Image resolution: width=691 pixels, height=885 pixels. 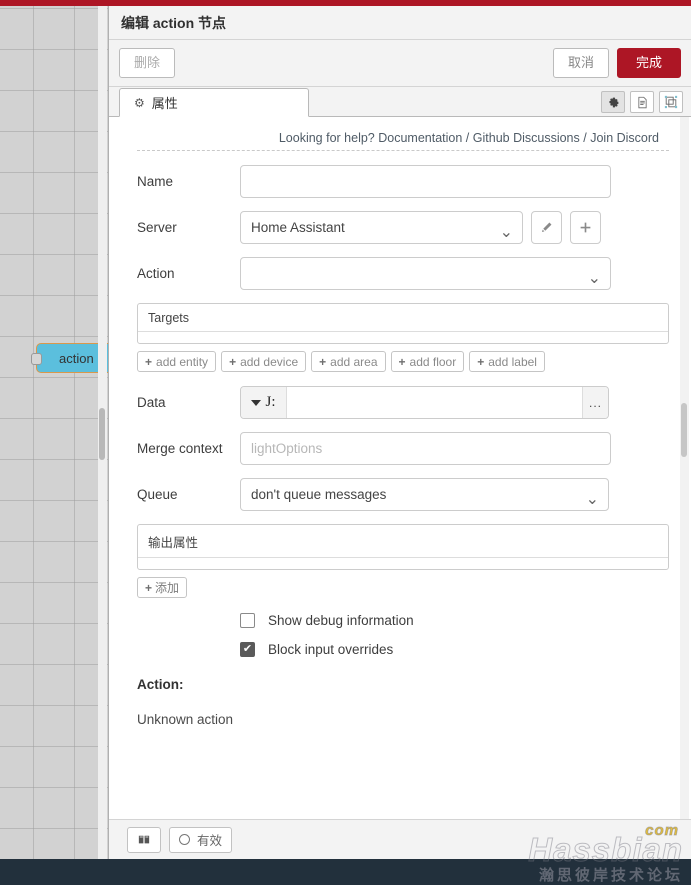 What do you see at coordinates (624, 138) in the screenshot?
I see `join-discord-link: Join Discord` at bounding box center [624, 138].